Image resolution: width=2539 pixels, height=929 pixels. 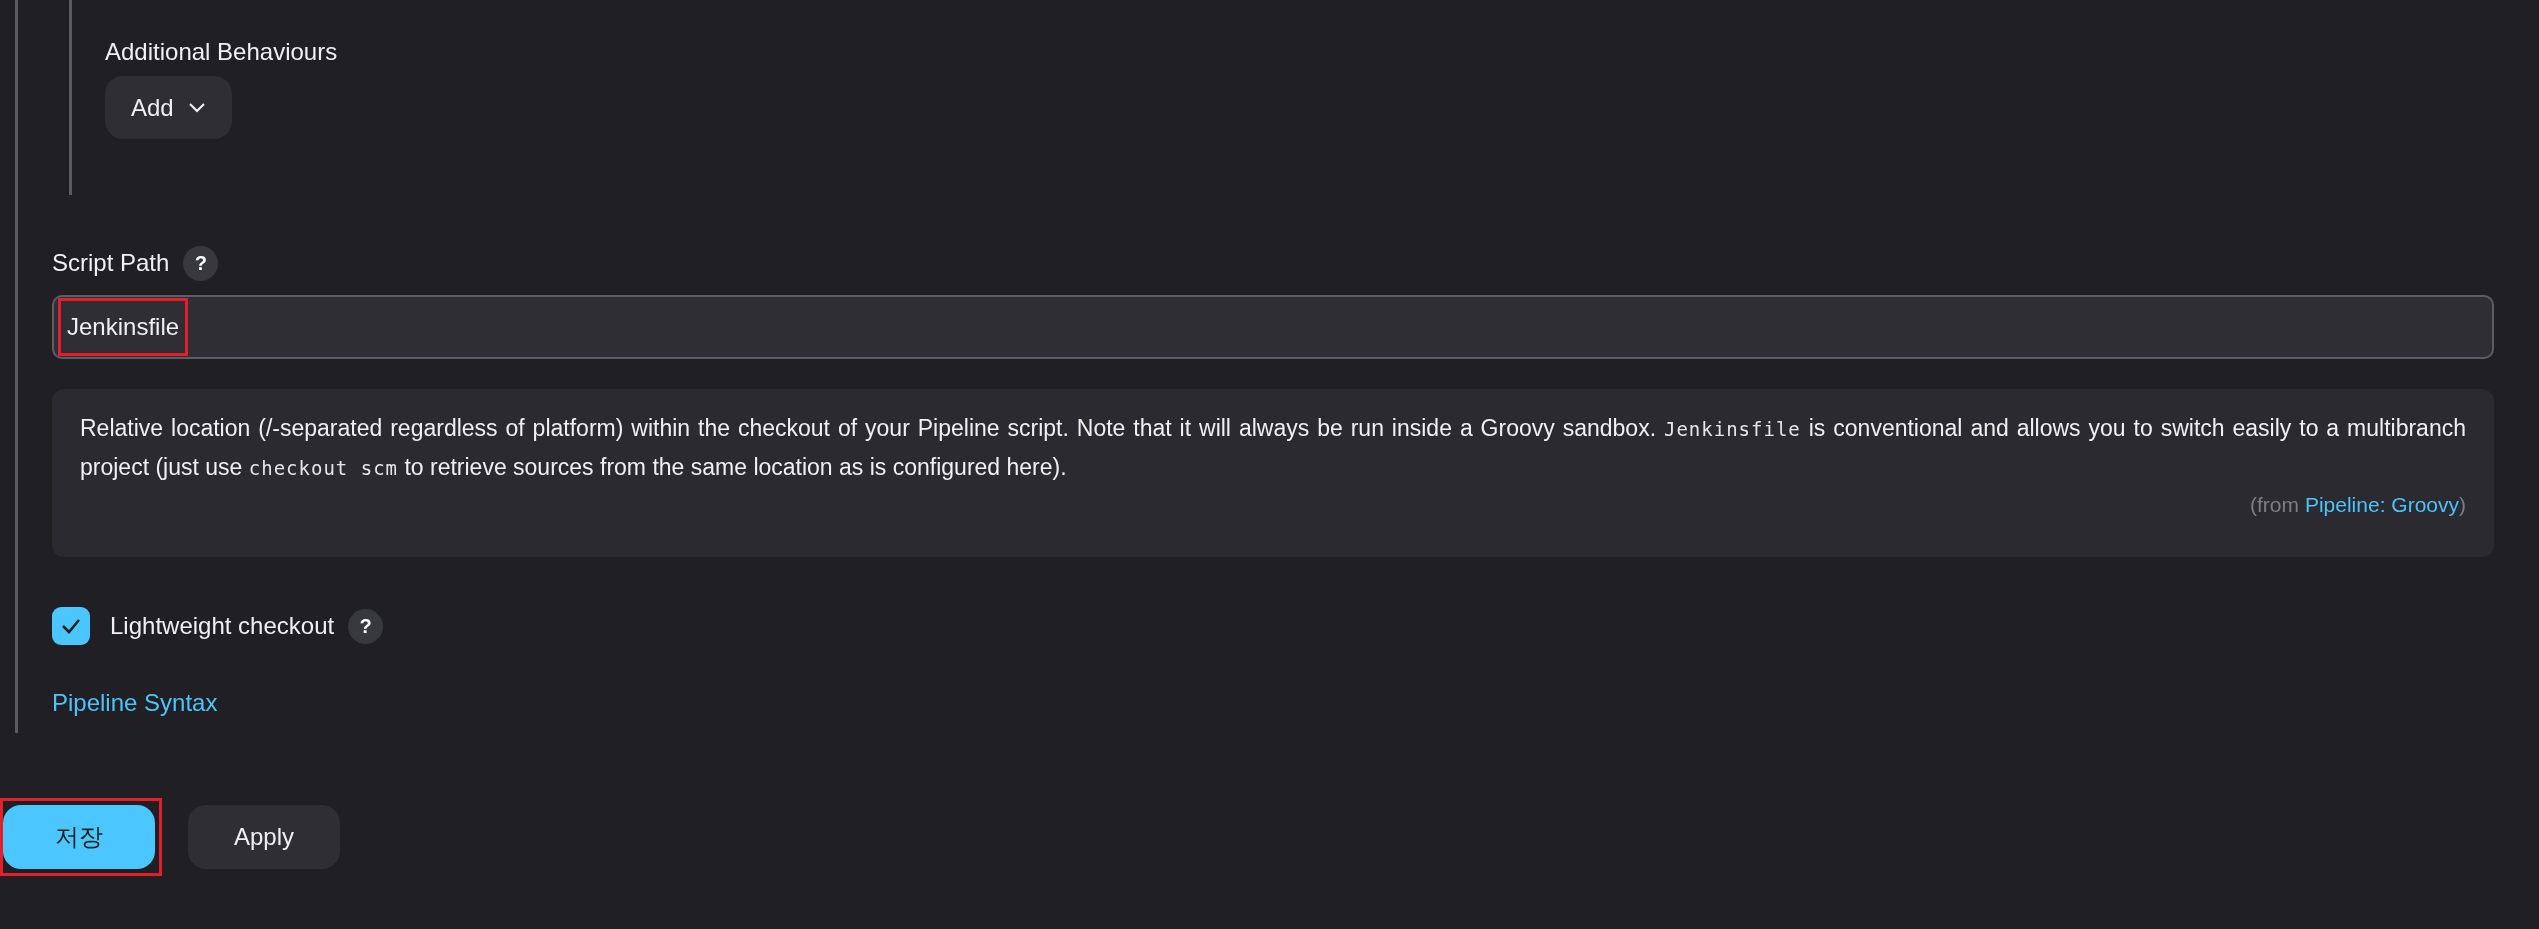 What do you see at coordinates (222, 52) in the screenshot?
I see `section-label: Additional Behaviours` at bounding box center [222, 52].